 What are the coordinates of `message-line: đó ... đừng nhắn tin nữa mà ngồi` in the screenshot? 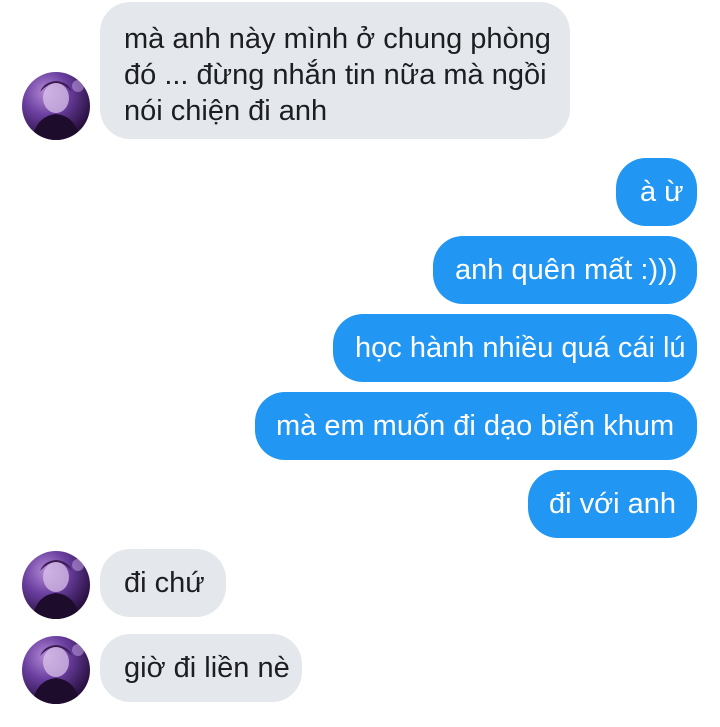 It's located at (335, 75).